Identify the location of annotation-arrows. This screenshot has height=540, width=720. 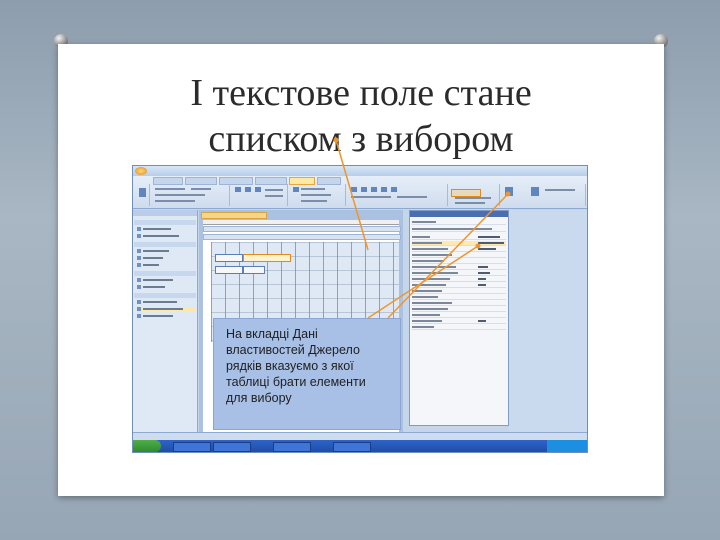
(422, 228).